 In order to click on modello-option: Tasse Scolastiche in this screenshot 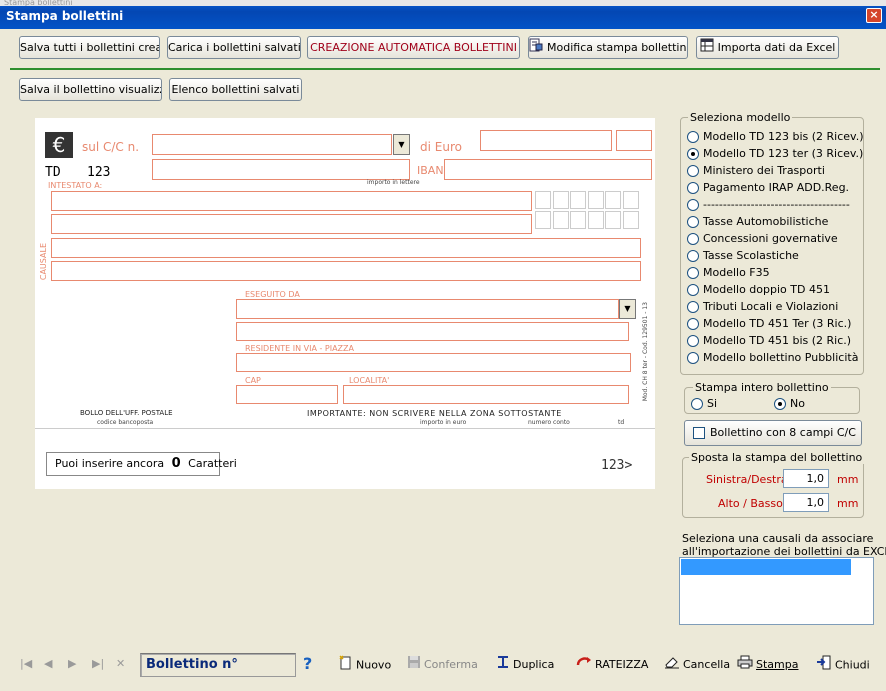, I will do `click(743, 257)`.